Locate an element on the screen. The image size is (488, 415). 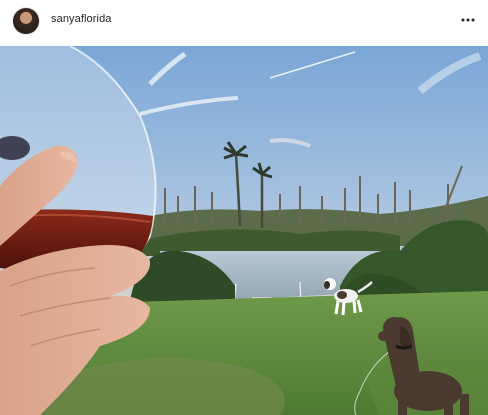
ellipsis-icon is located at coordinates (468, 20).